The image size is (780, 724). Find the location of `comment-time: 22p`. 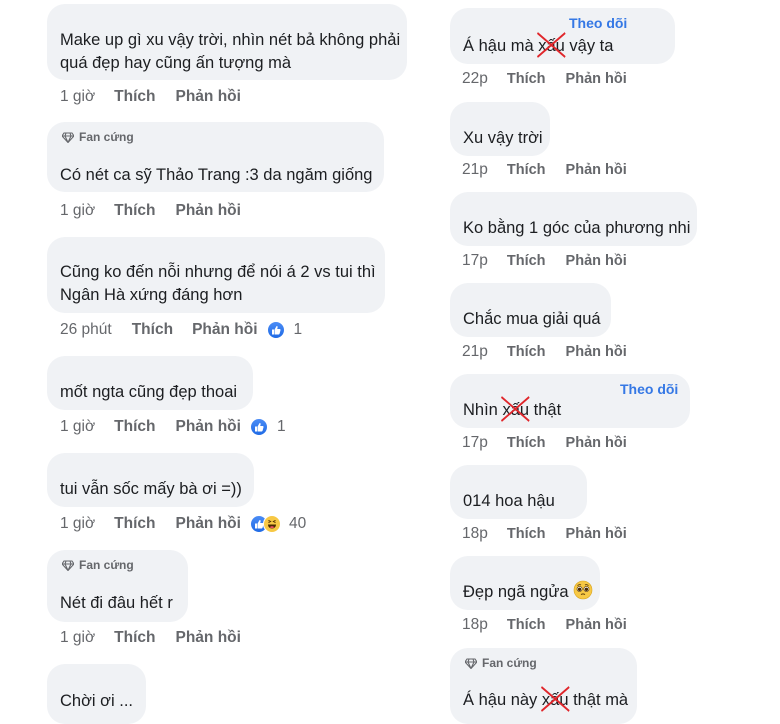

comment-time: 22p is located at coordinates (475, 78).